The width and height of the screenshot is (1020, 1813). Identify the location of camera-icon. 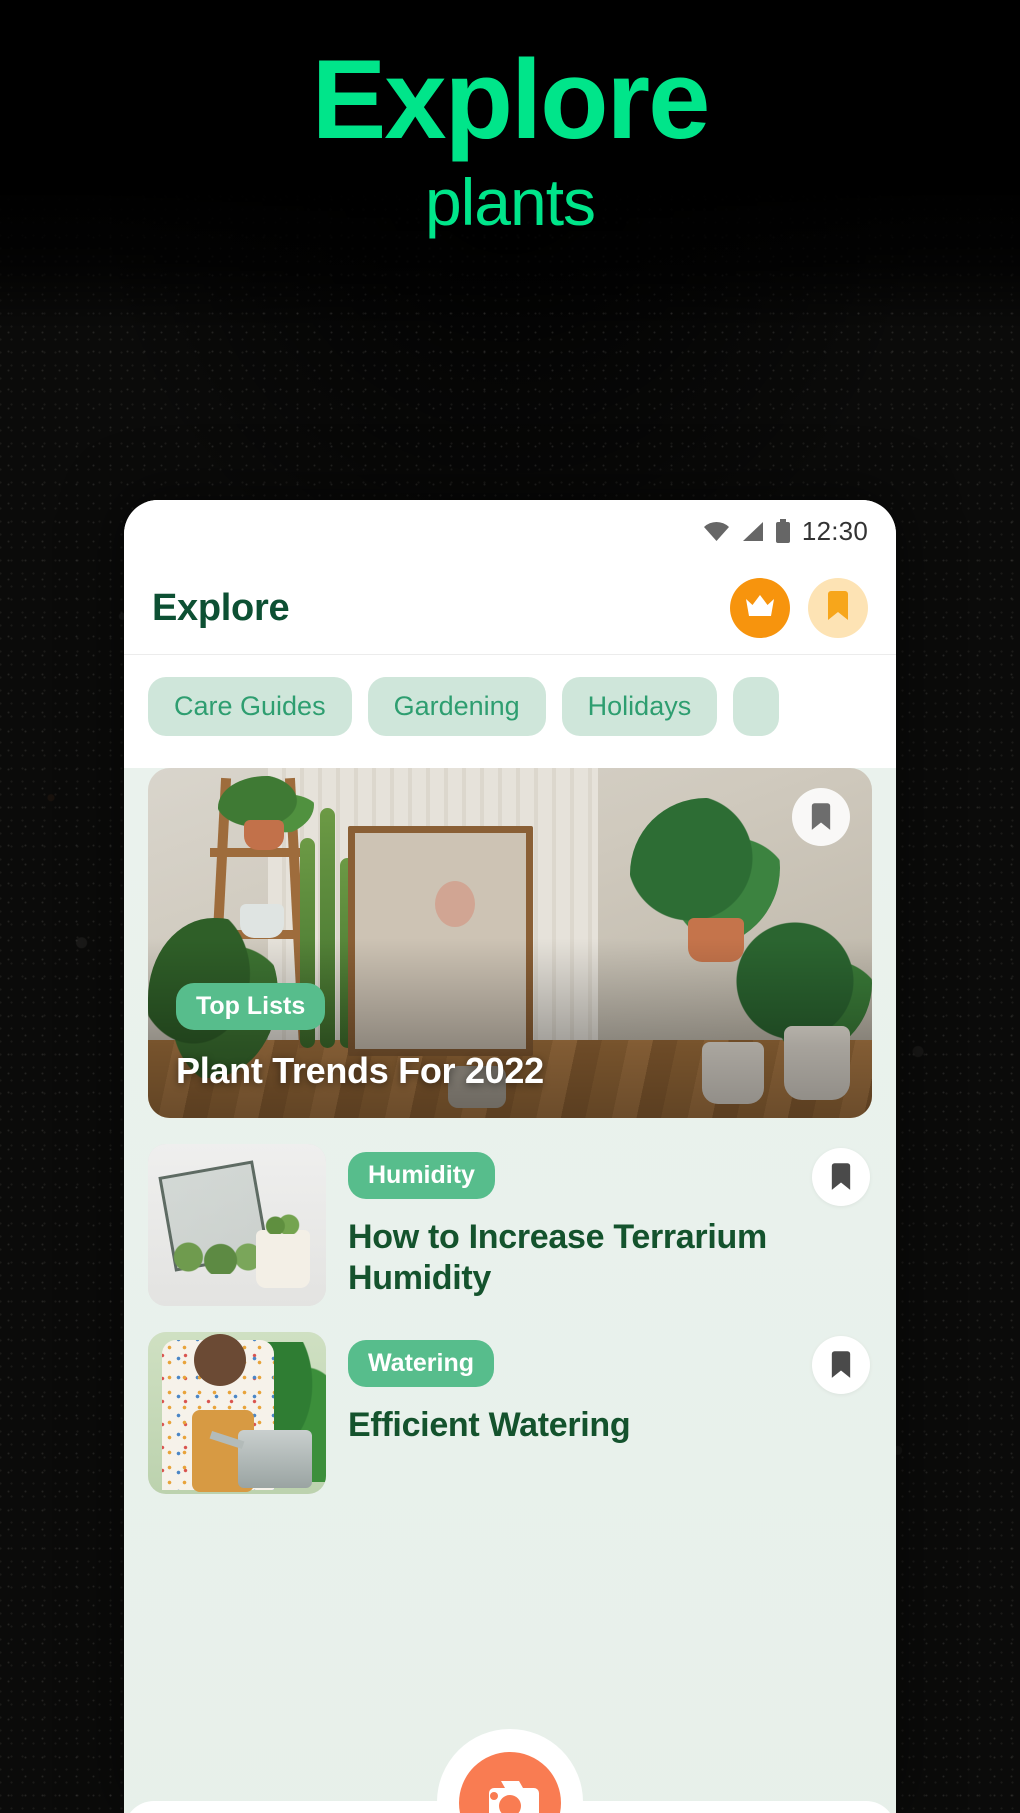
(510, 1795).